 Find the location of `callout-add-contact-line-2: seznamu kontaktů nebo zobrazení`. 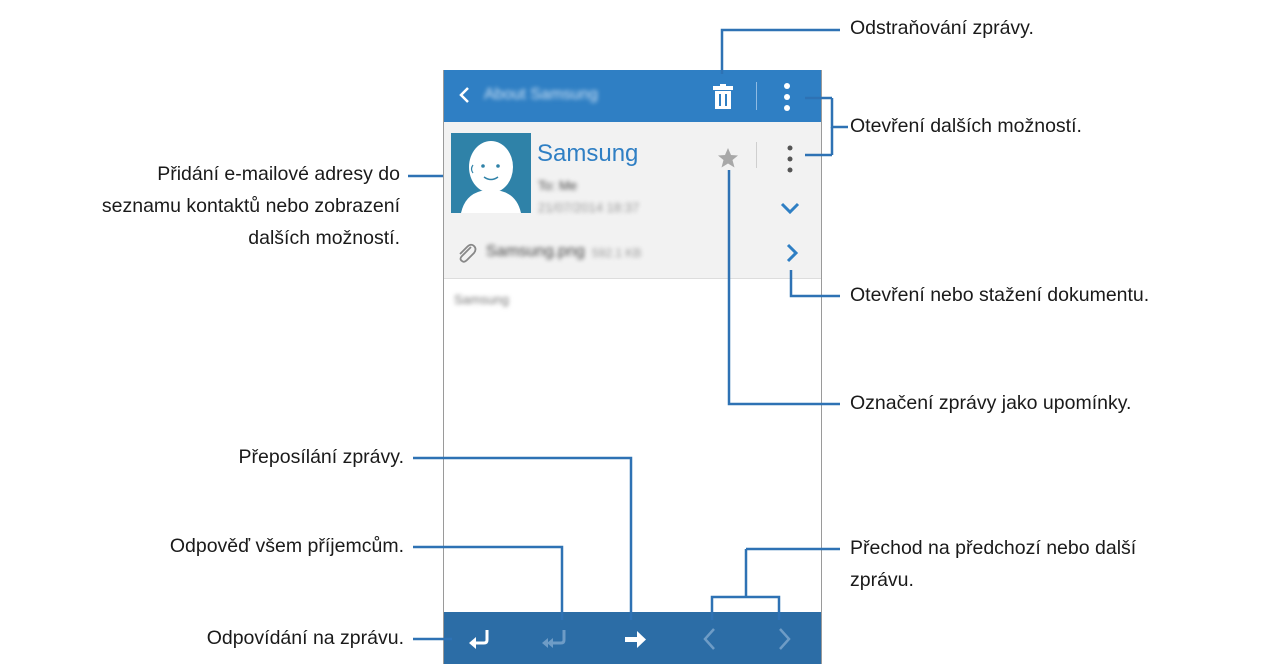

callout-add-contact-line-2: seznamu kontaktů nebo zobrazení is located at coordinates (250, 206).